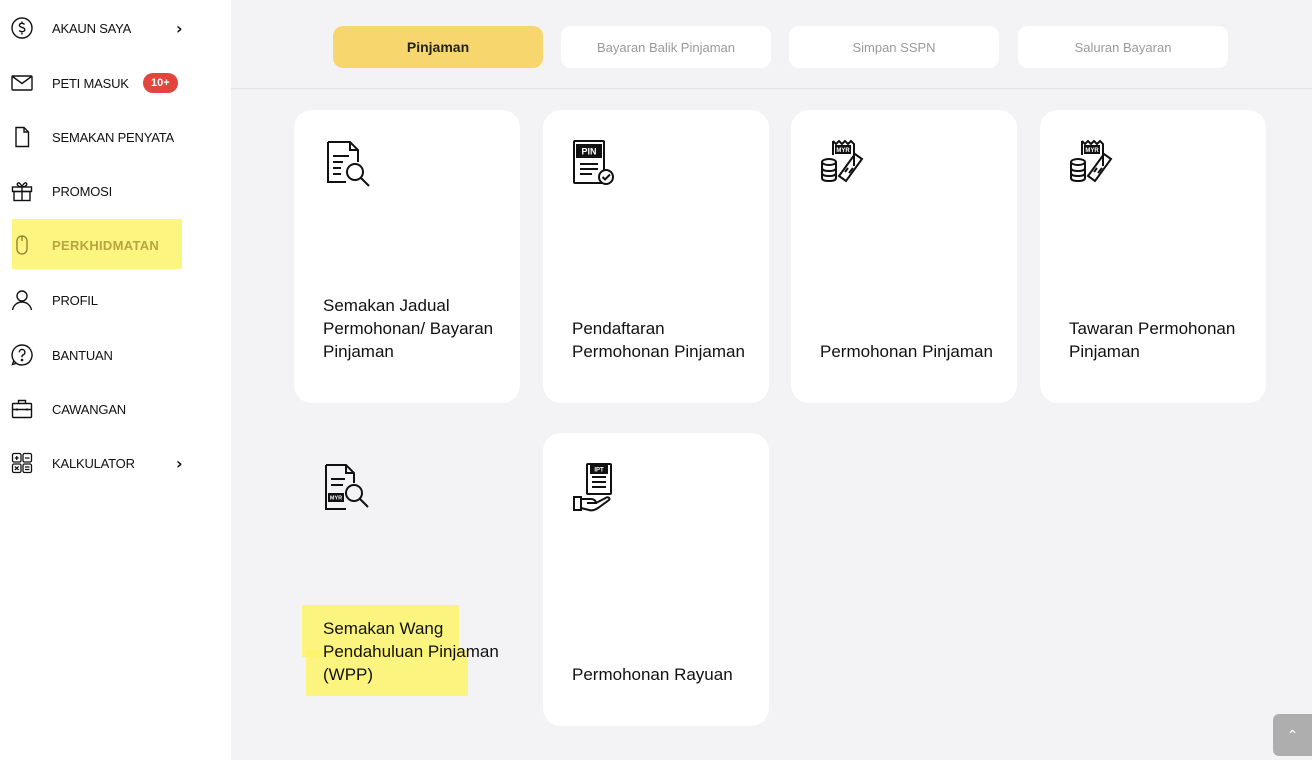 The height and width of the screenshot is (760, 1312). I want to click on sidebar-item-label: CAWANGAN, so click(89, 409).